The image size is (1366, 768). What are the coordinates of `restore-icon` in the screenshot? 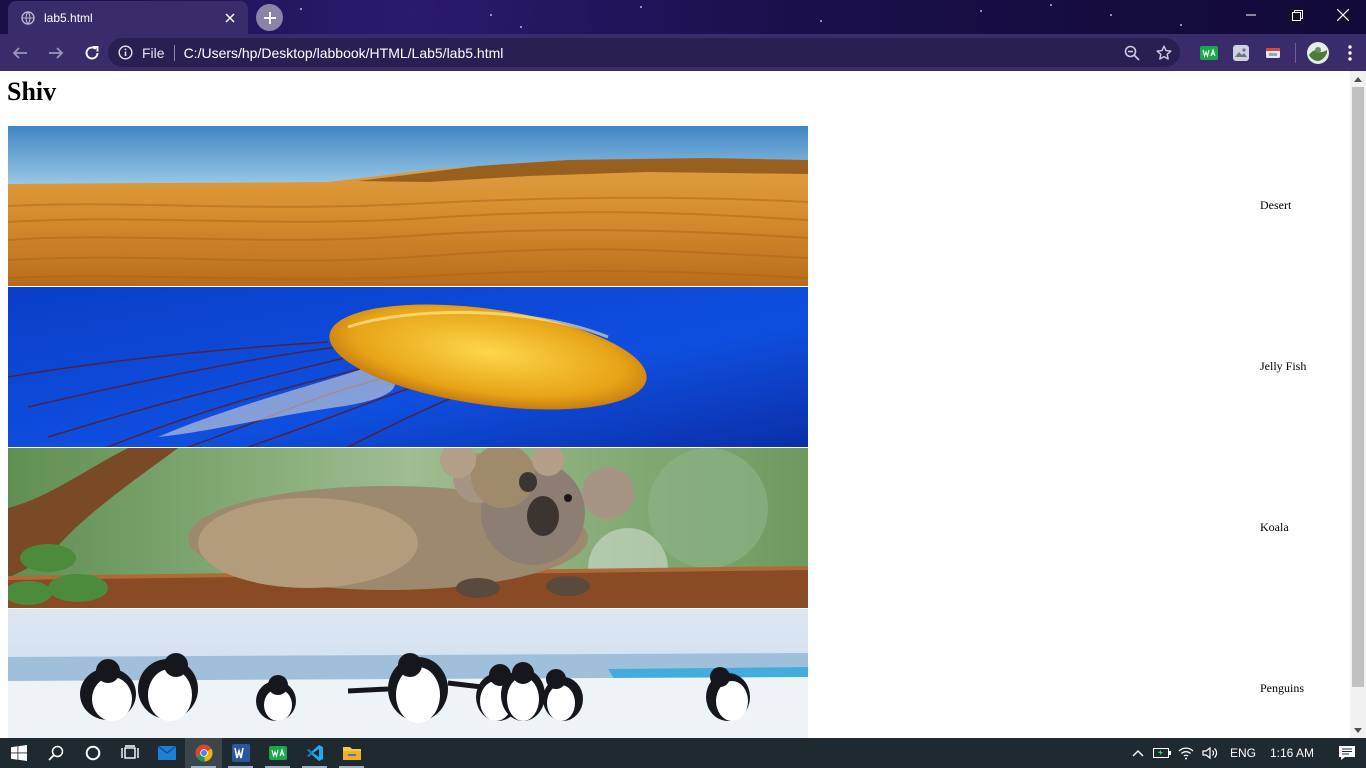 It's located at (1297, 15).